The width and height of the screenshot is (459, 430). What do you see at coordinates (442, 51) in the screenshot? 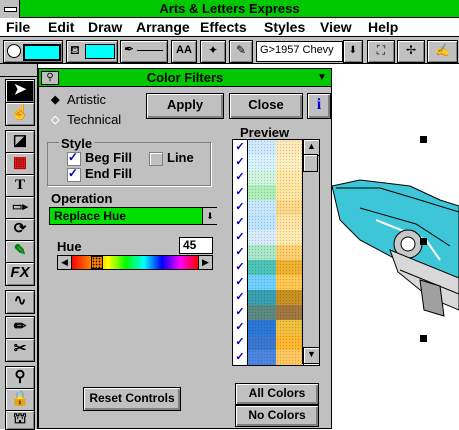
I see `edit-shape-icon: ✍` at bounding box center [442, 51].